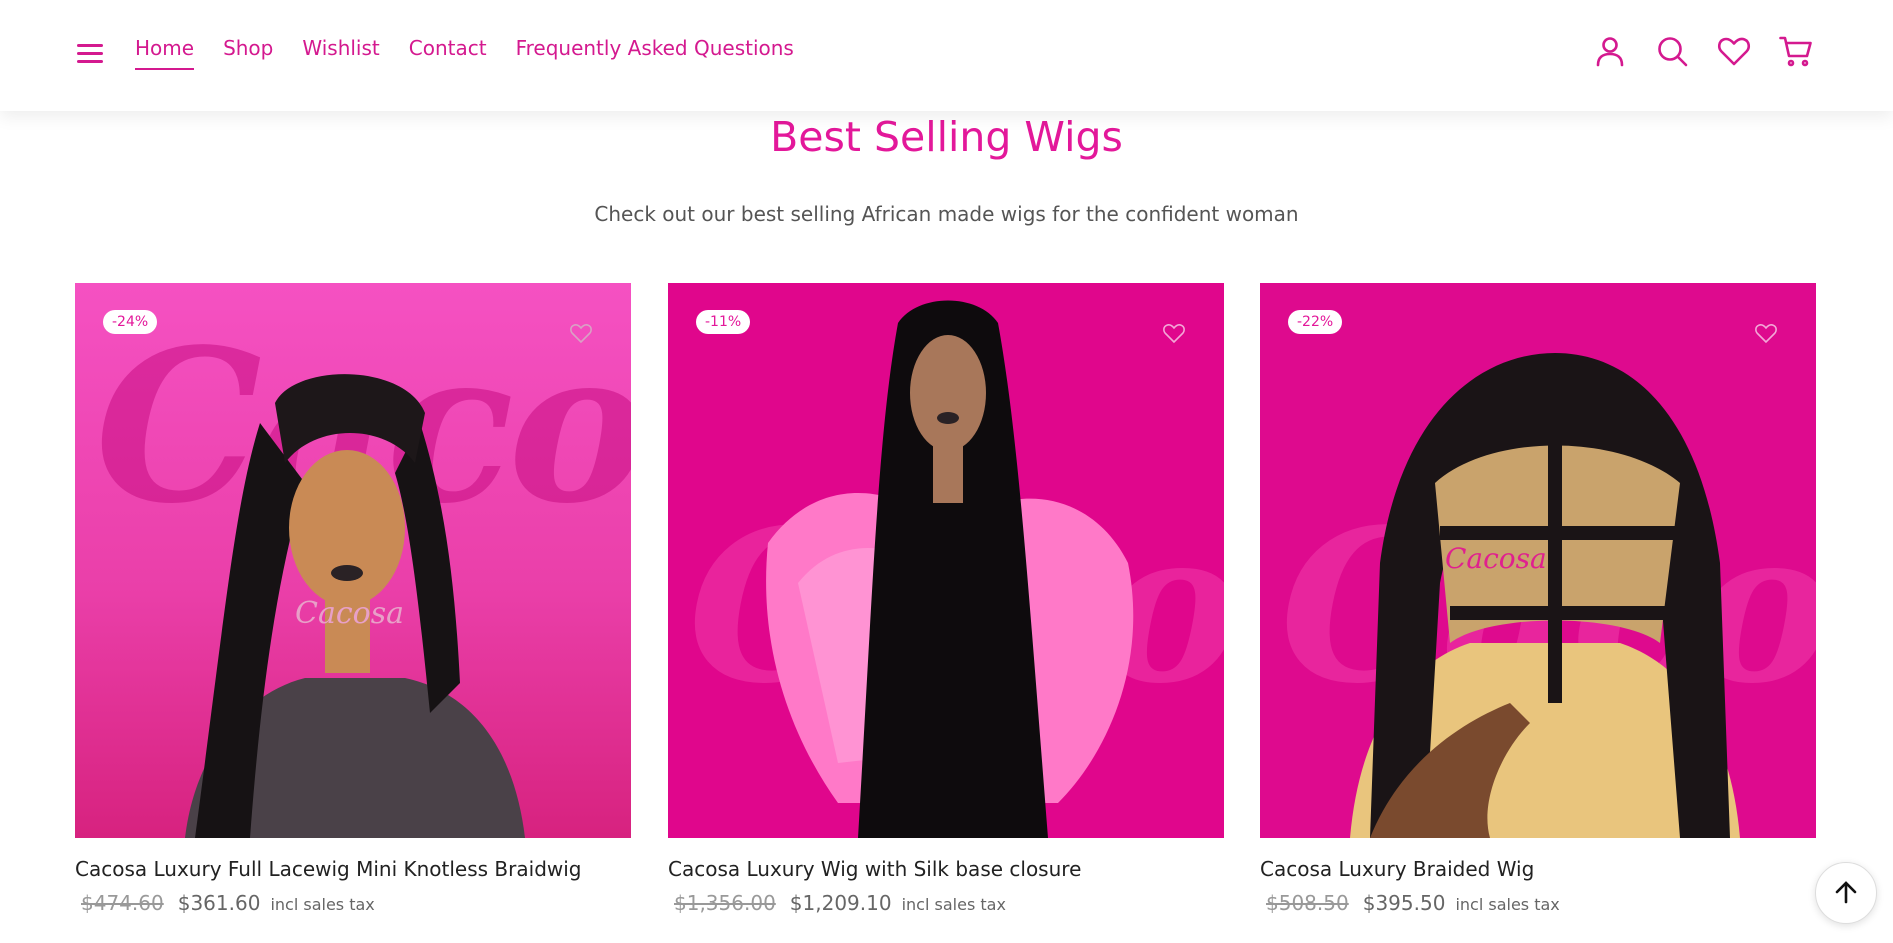  I want to click on heart-icon, so click(1734, 51).